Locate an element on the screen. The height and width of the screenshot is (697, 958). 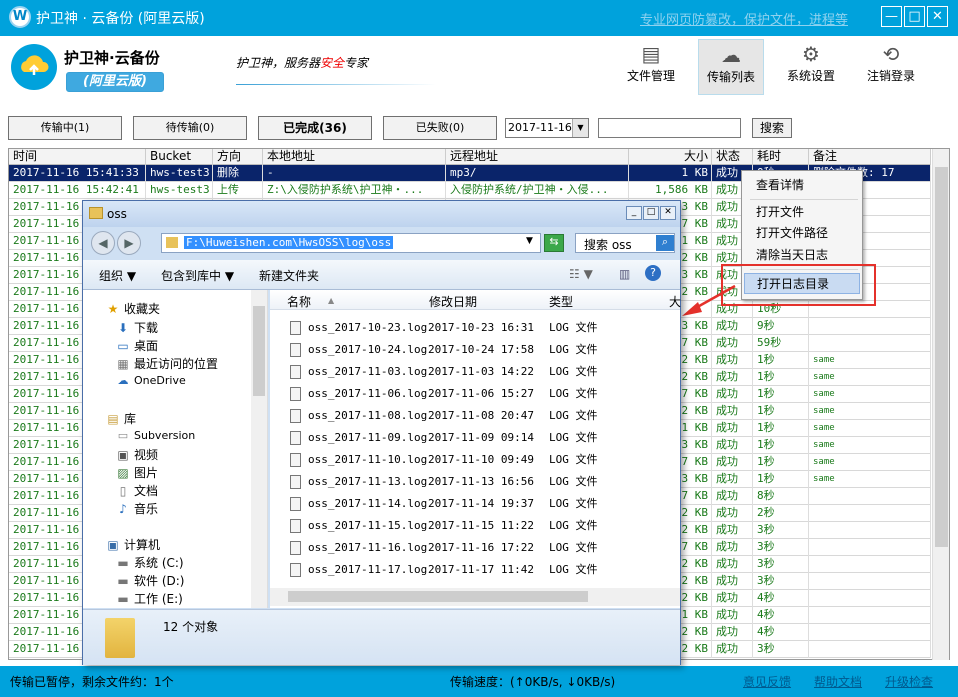
file-hscrollbar is located at coordinates (475, 597).